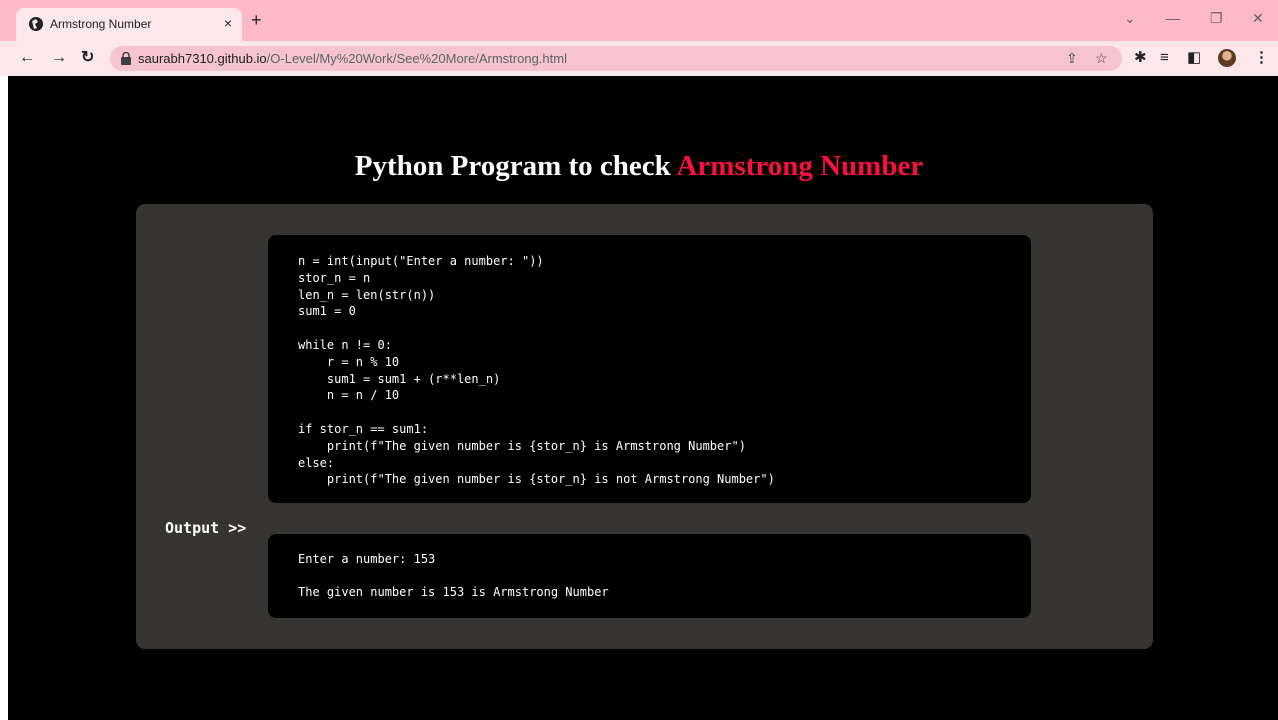  I want to click on lock-icon, so click(126, 58).